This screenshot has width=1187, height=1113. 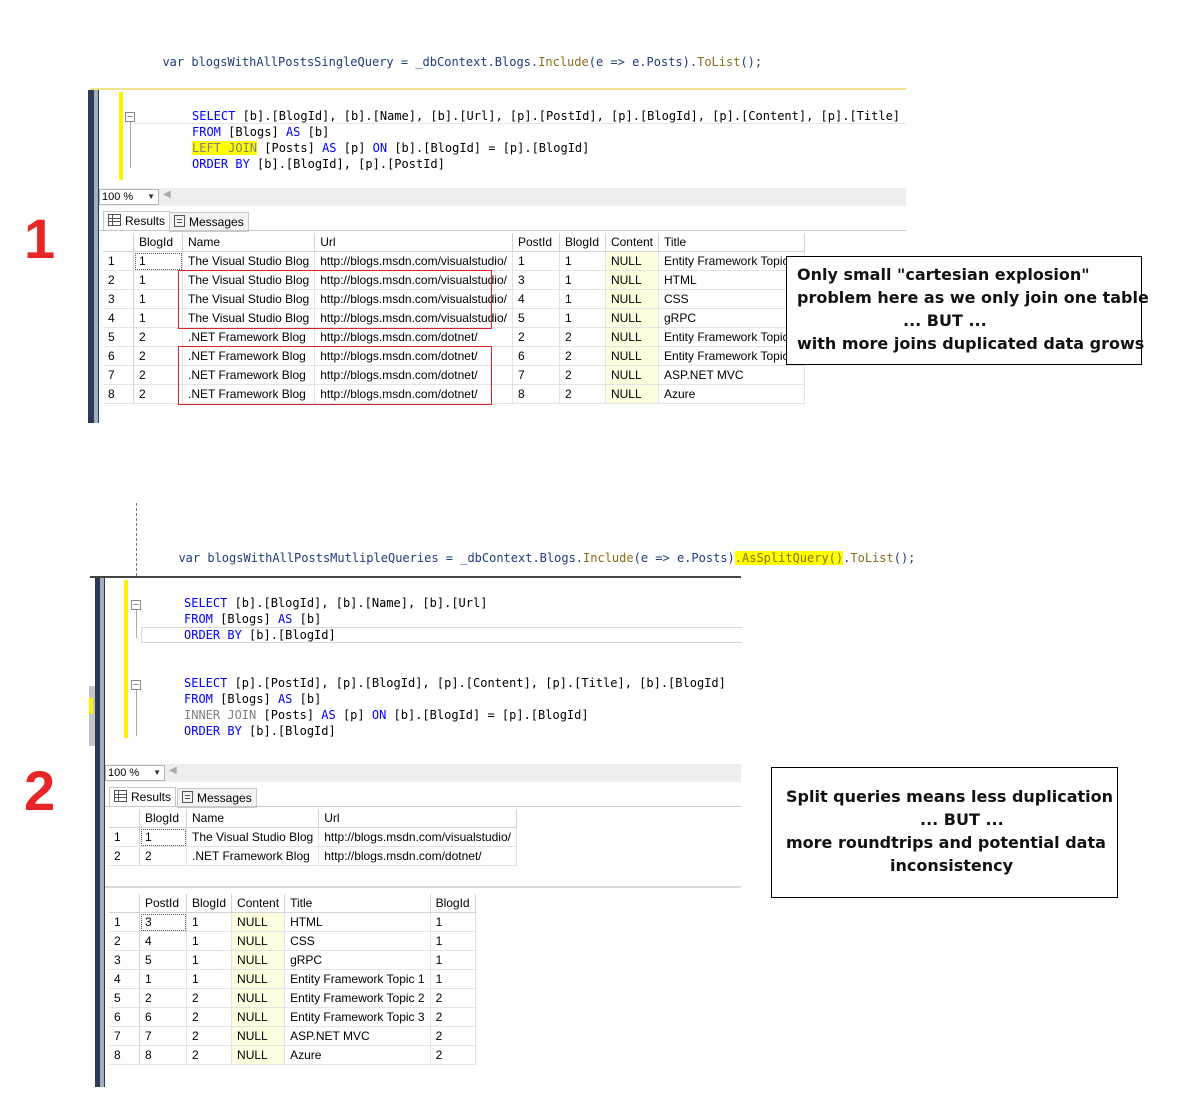 I want to click on current-line-guide, so click(x=520, y=123).